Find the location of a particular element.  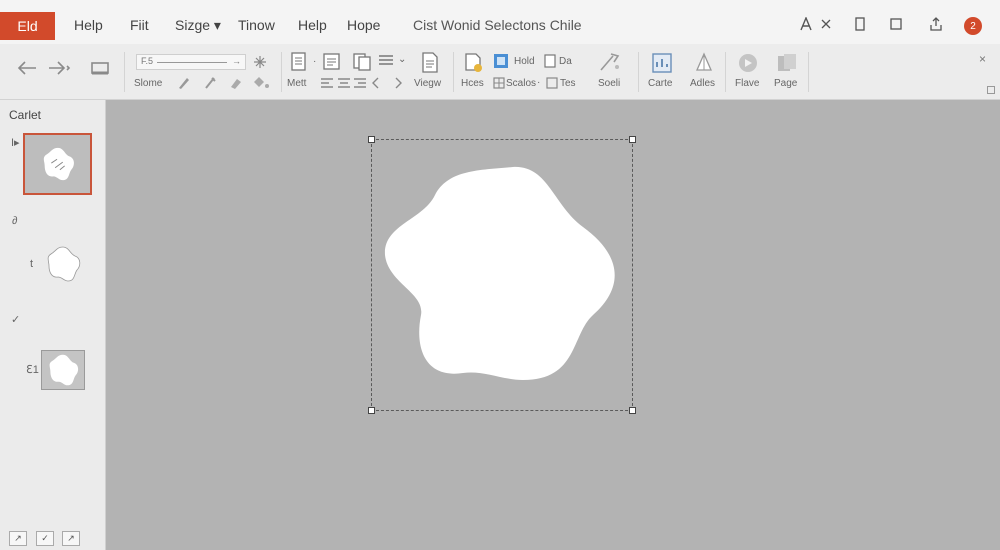

font-icon is located at coordinates (806, 24).